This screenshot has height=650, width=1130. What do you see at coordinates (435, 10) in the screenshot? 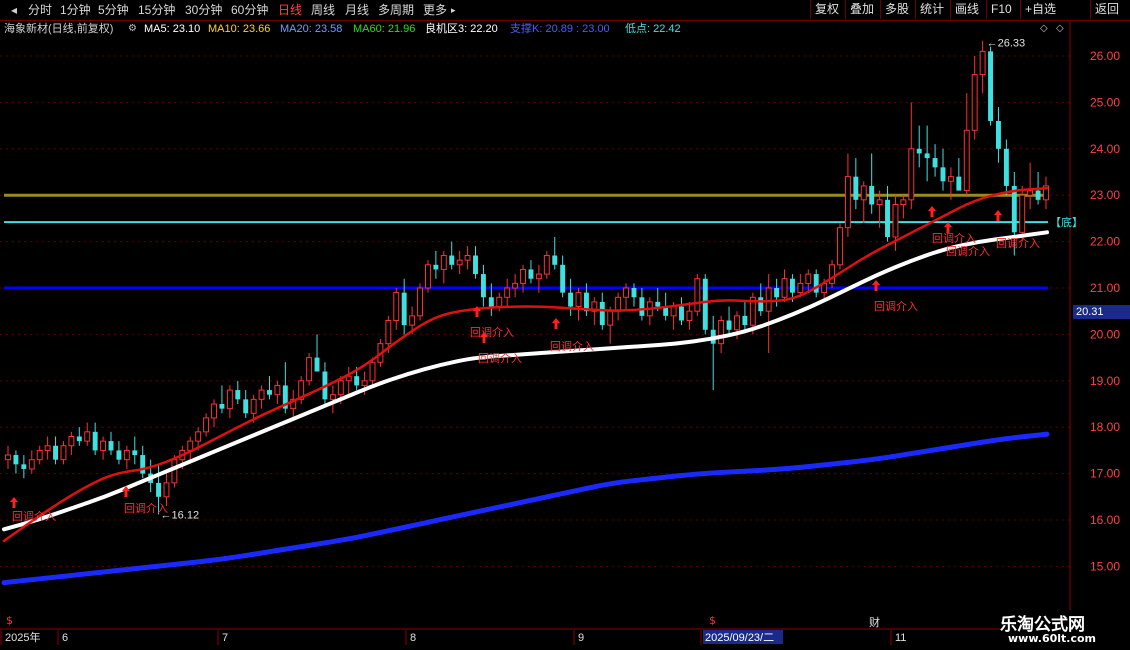
I see `tab-more: 更多` at bounding box center [435, 10].